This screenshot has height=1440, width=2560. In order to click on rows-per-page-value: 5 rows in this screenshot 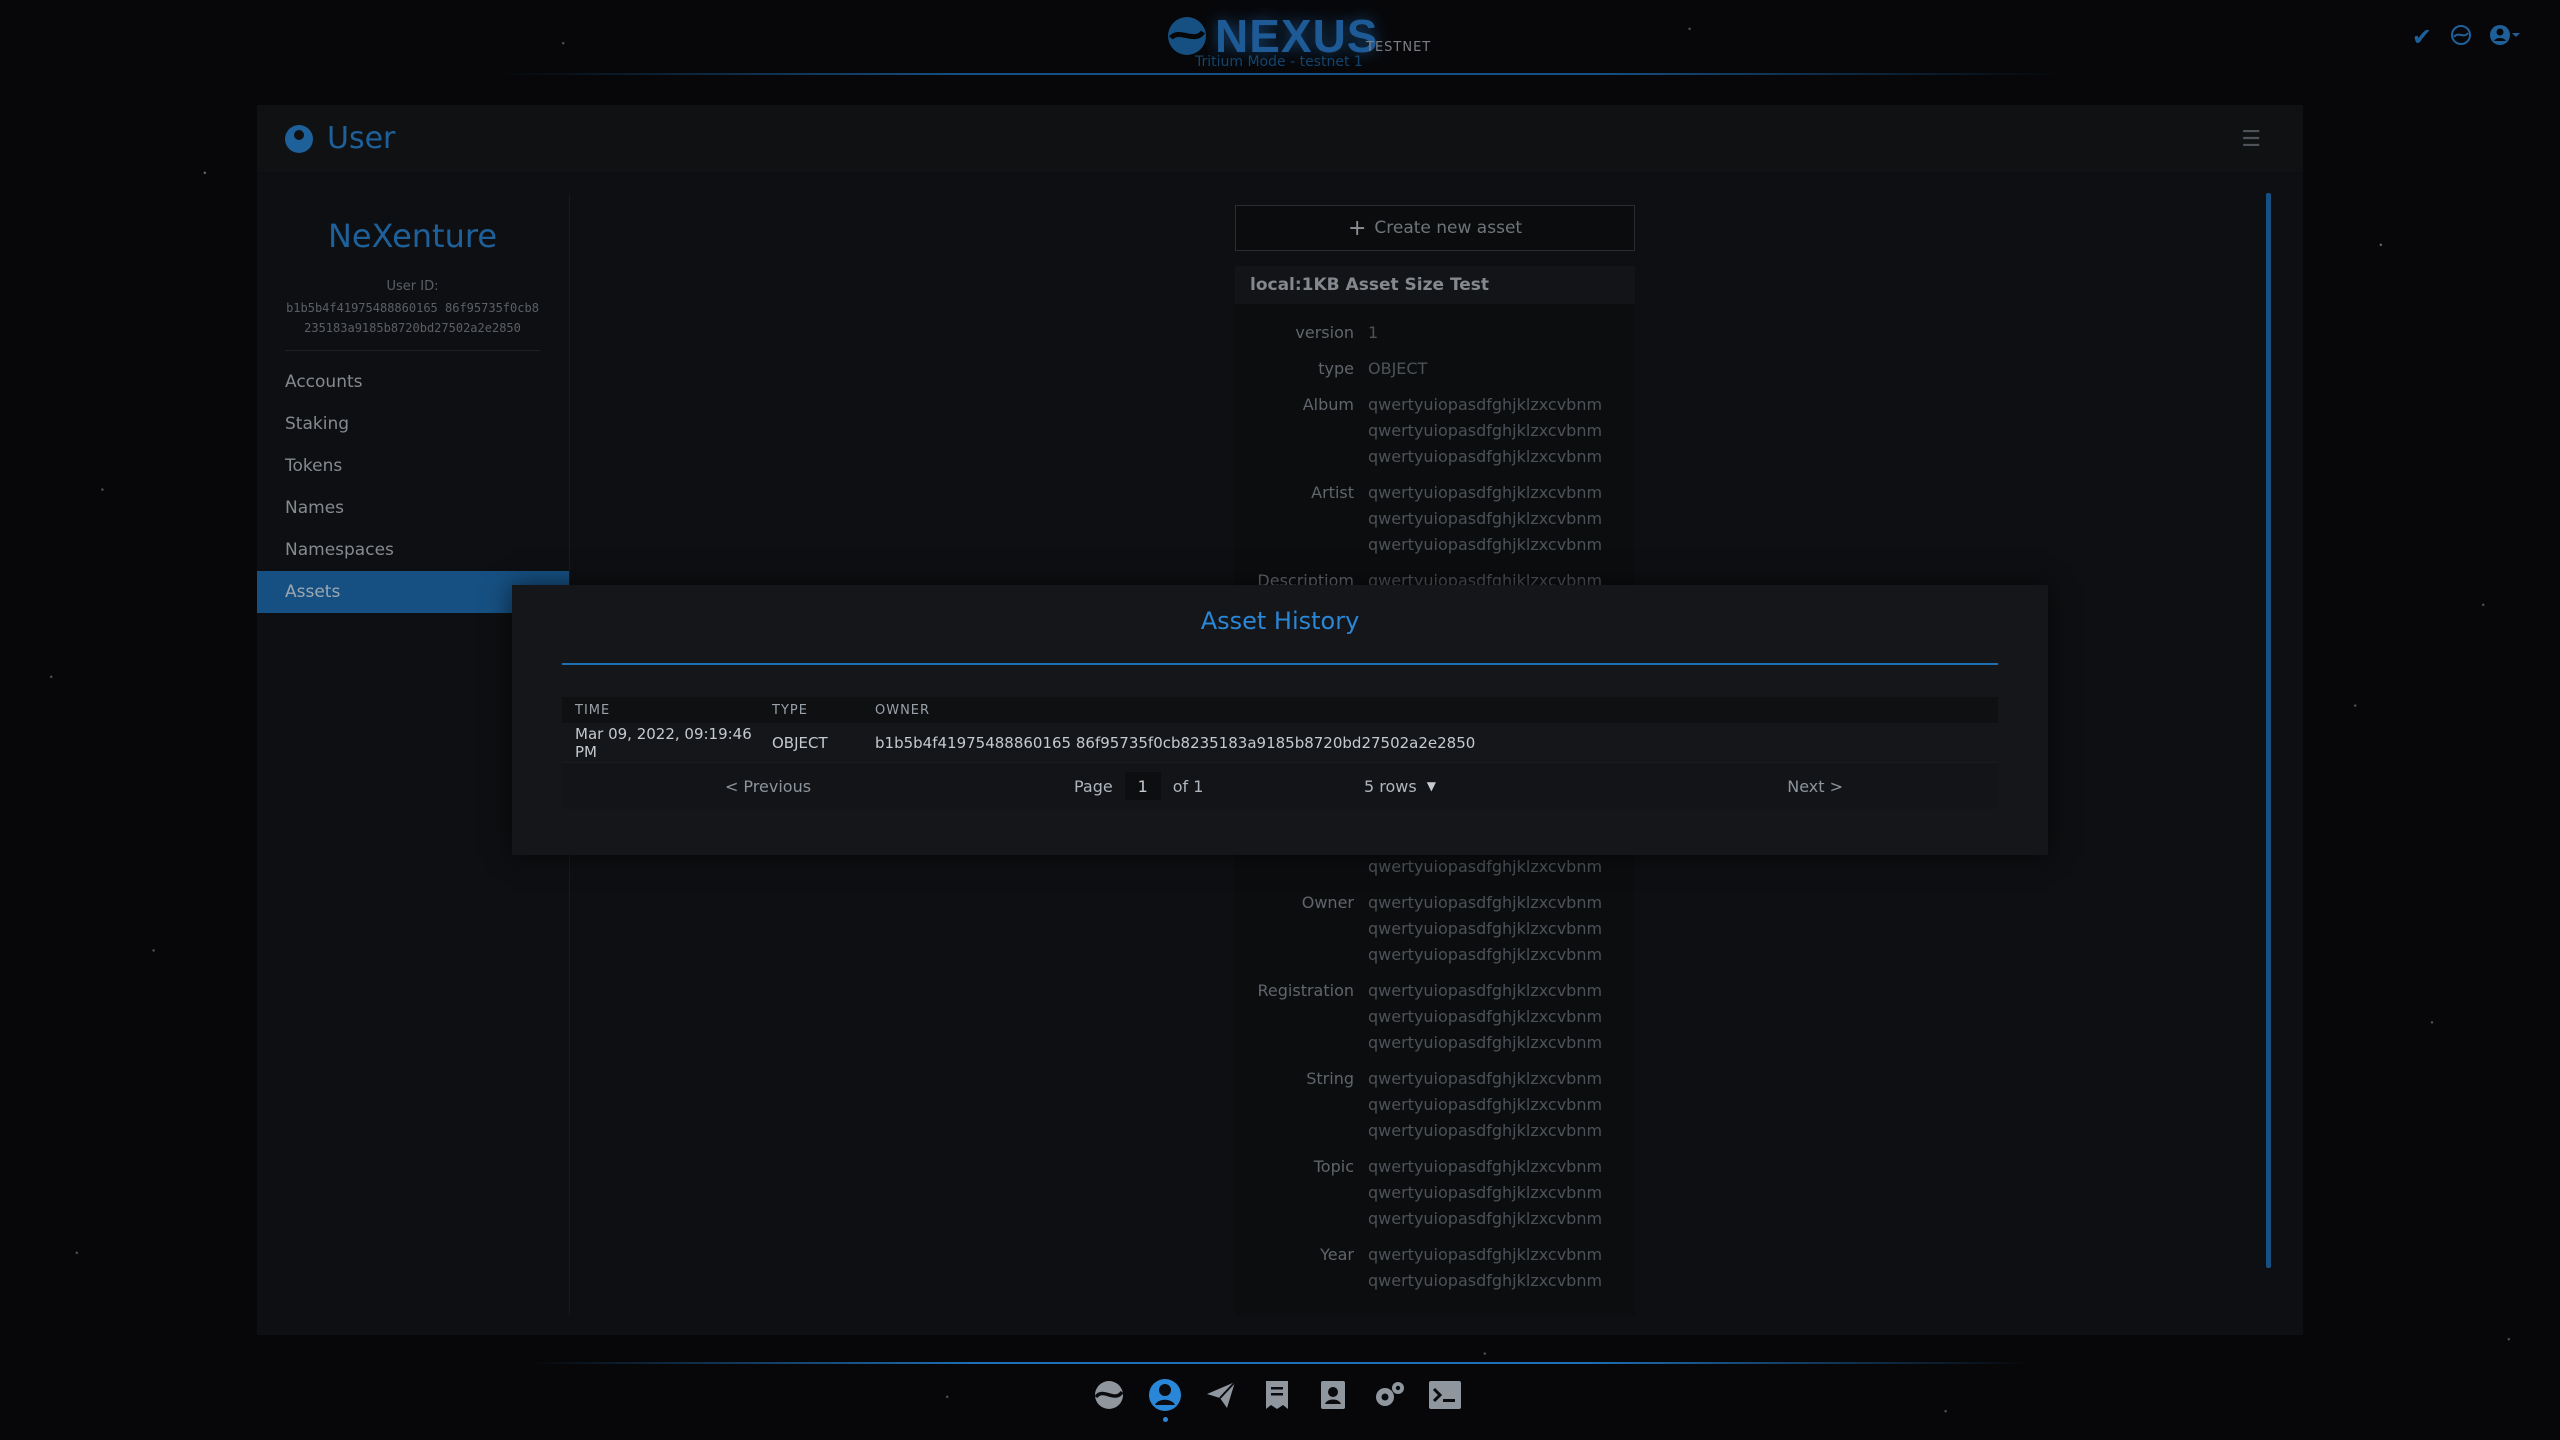, I will do `click(1390, 786)`.